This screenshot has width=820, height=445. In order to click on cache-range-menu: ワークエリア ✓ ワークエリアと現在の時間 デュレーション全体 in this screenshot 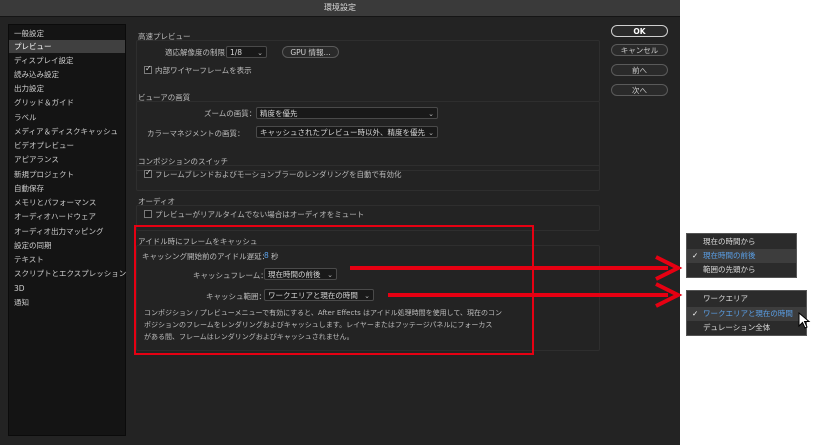, I will do `click(746, 313)`.